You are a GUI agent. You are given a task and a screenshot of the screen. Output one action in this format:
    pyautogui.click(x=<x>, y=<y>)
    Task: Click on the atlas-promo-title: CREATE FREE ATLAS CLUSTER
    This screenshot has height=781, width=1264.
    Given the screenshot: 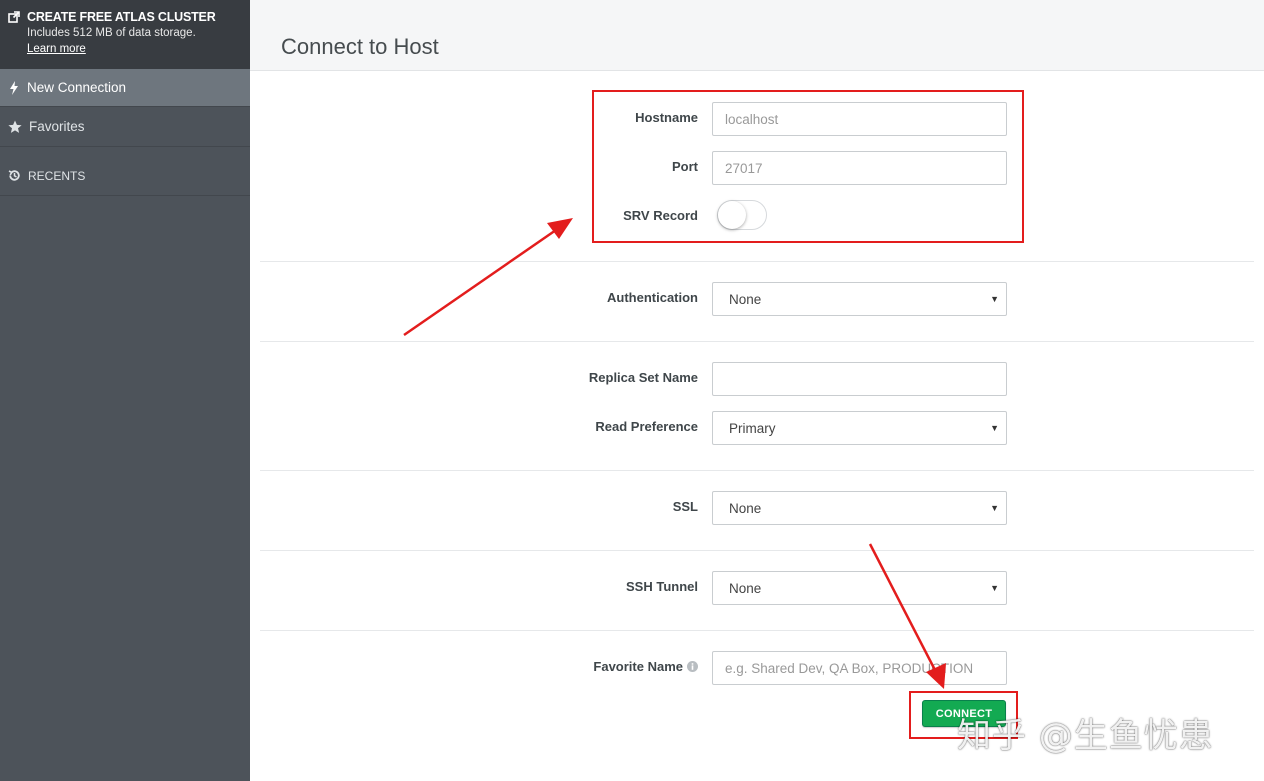 What is the action you would take?
    pyautogui.click(x=121, y=17)
    